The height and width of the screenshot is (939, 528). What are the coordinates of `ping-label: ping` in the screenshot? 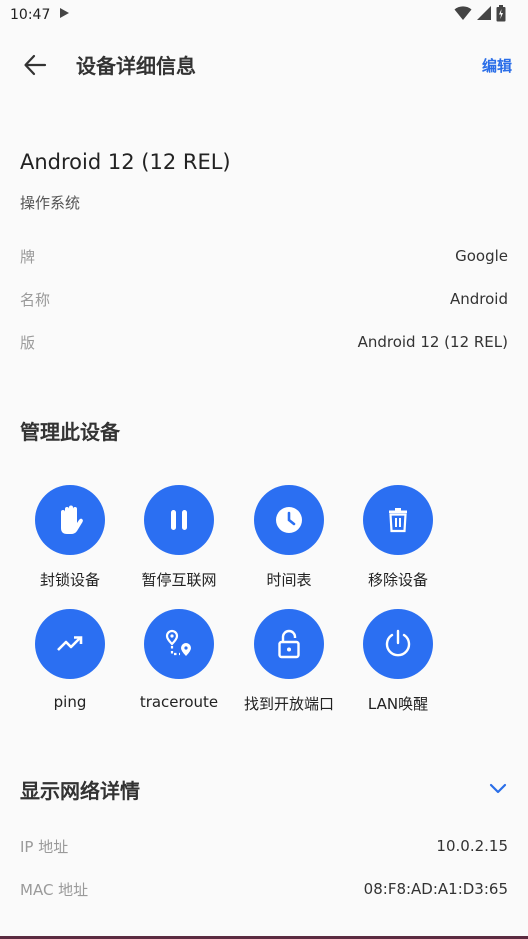 It's located at (70, 702).